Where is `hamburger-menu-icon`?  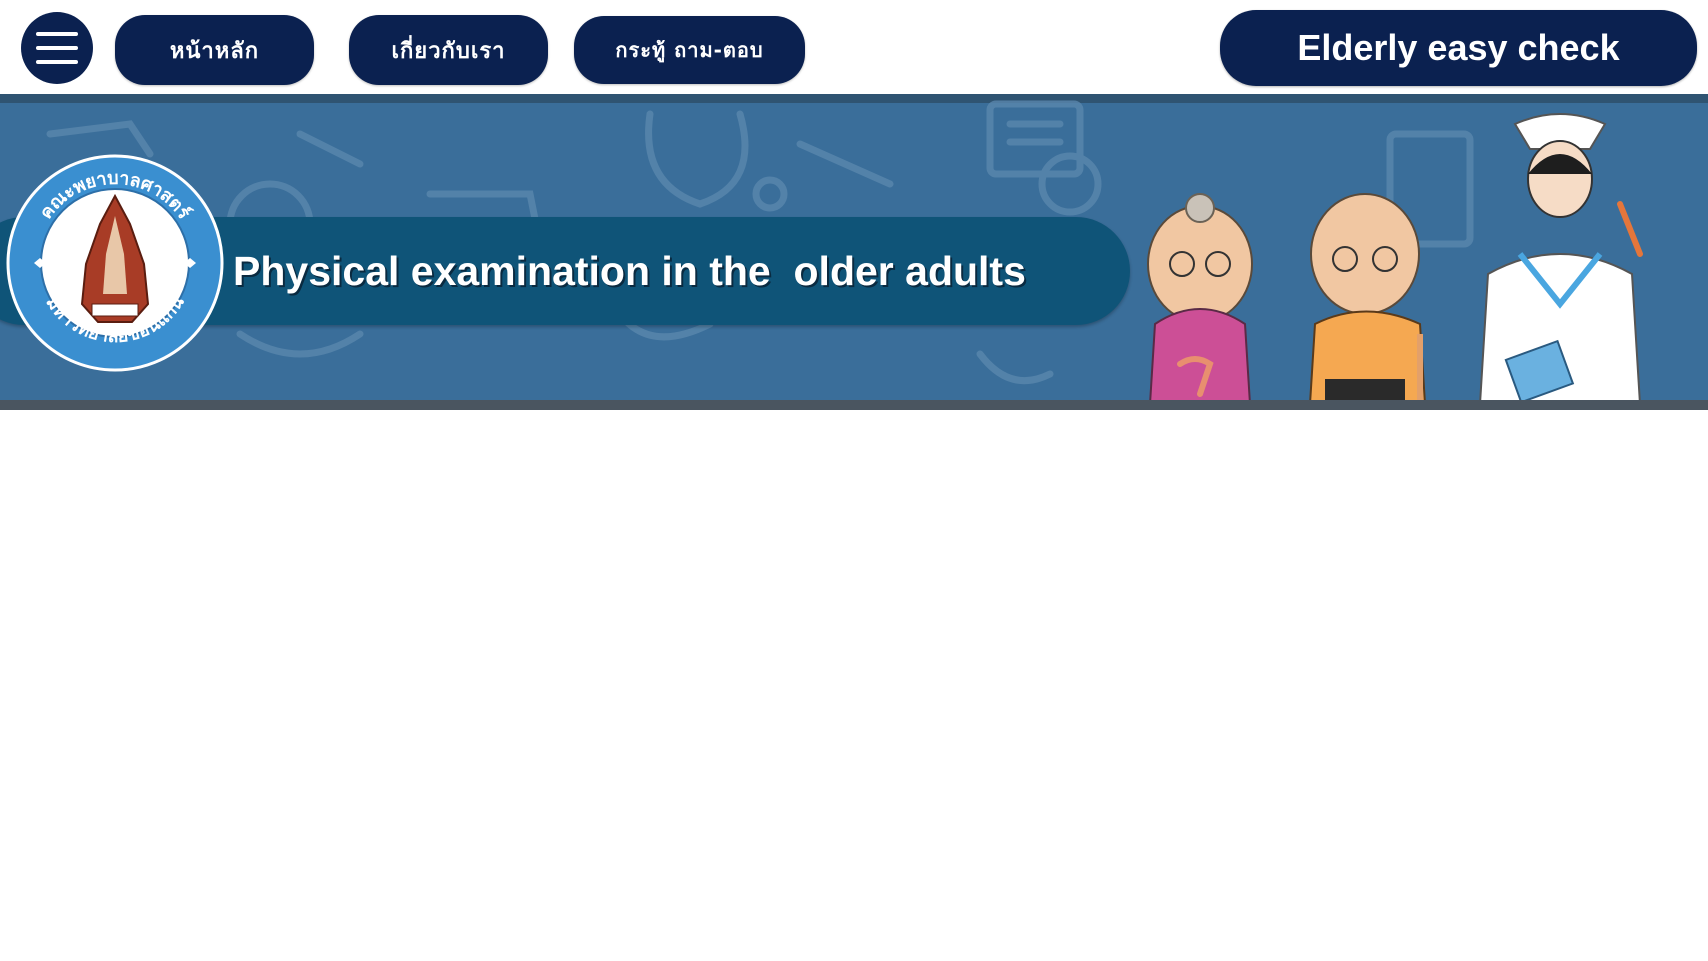
hamburger-menu-icon is located at coordinates (57, 48).